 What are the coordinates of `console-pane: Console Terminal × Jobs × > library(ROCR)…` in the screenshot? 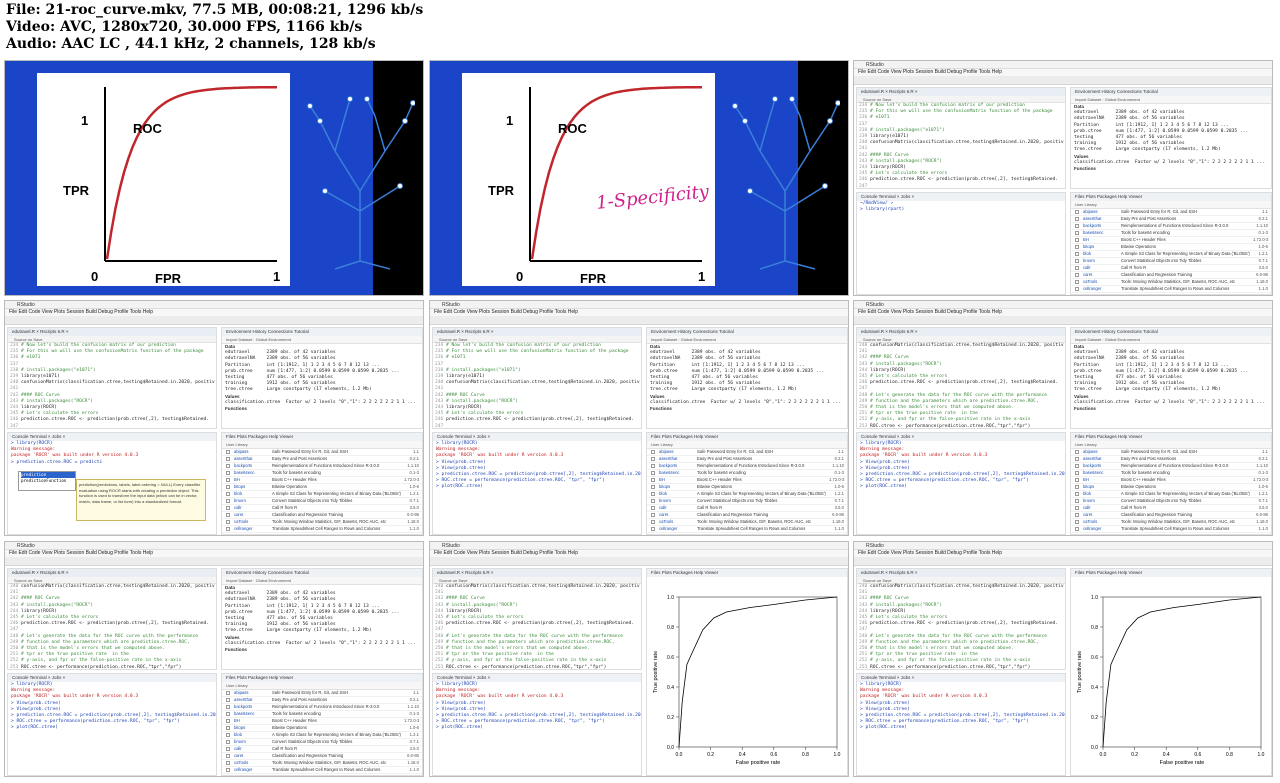 It's located at (537, 483).